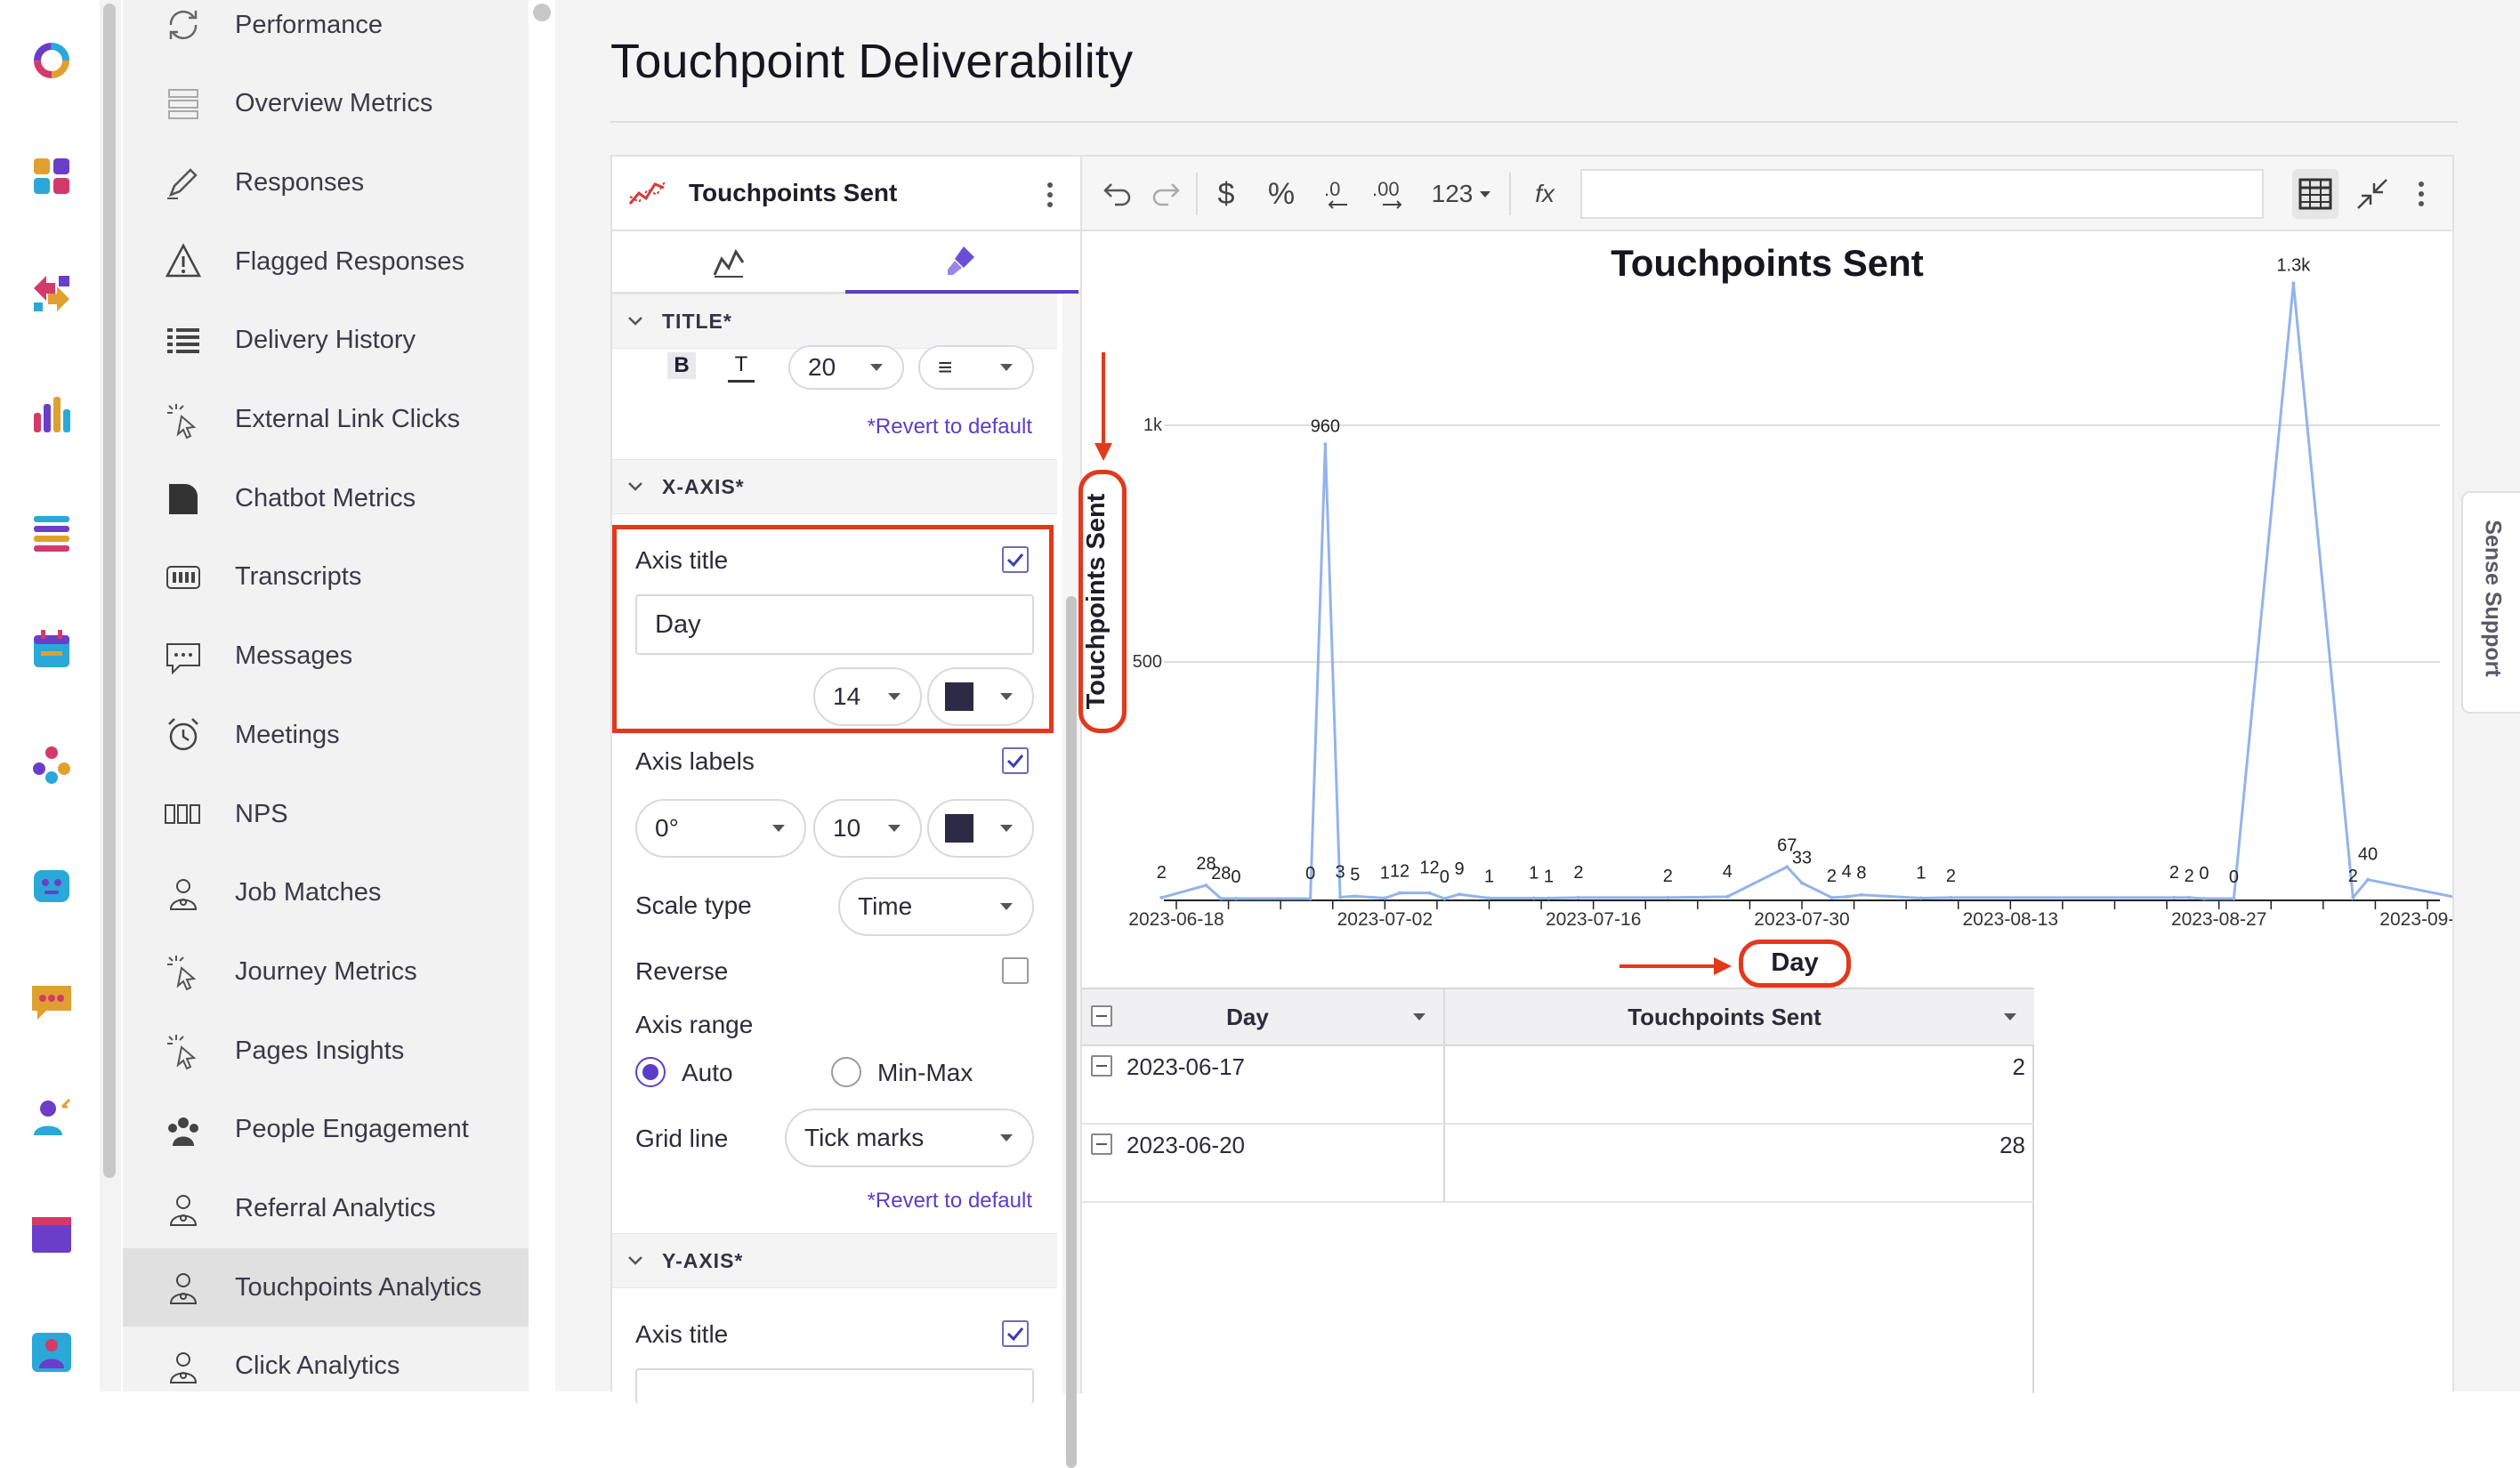  Describe the element at coordinates (183, 1129) in the screenshot. I see `group-icon` at that location.